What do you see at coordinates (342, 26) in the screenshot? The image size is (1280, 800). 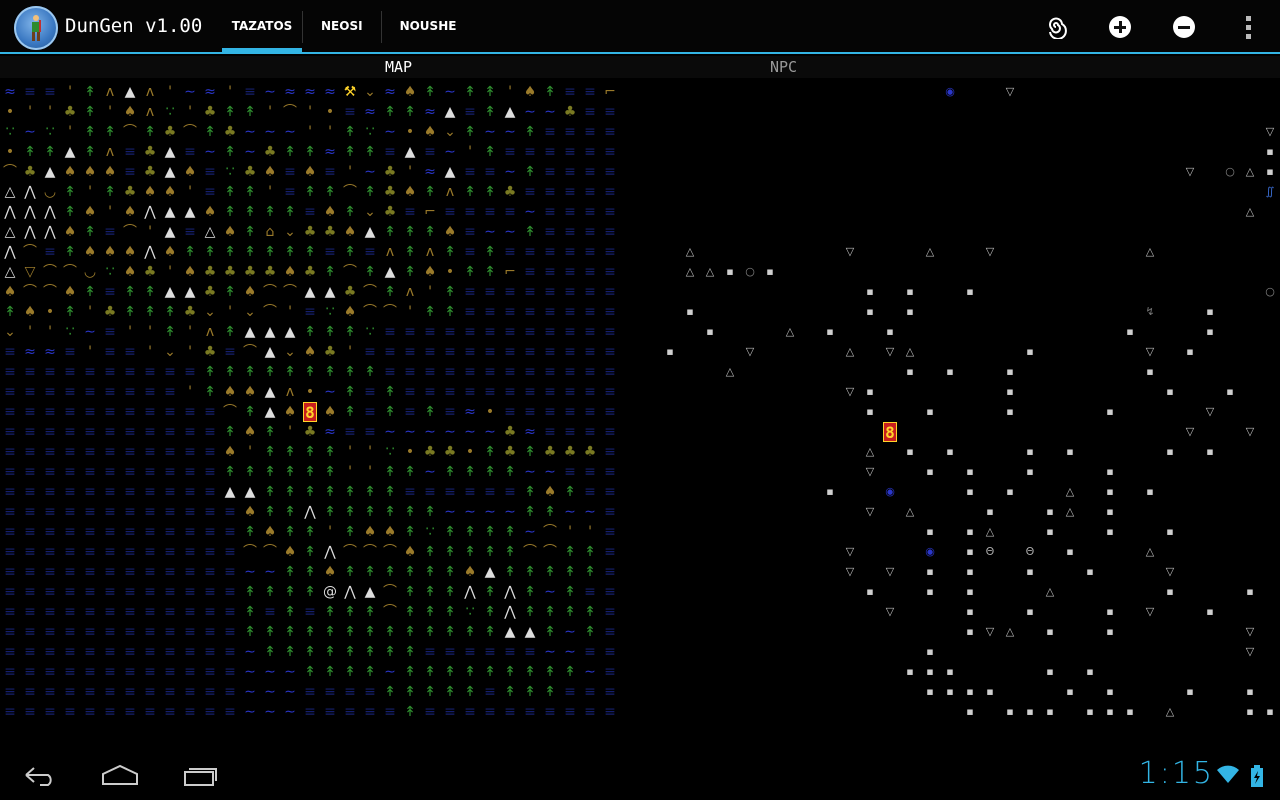 I see `tab-neosi: NEOSI` at bounding box center [342, 26].